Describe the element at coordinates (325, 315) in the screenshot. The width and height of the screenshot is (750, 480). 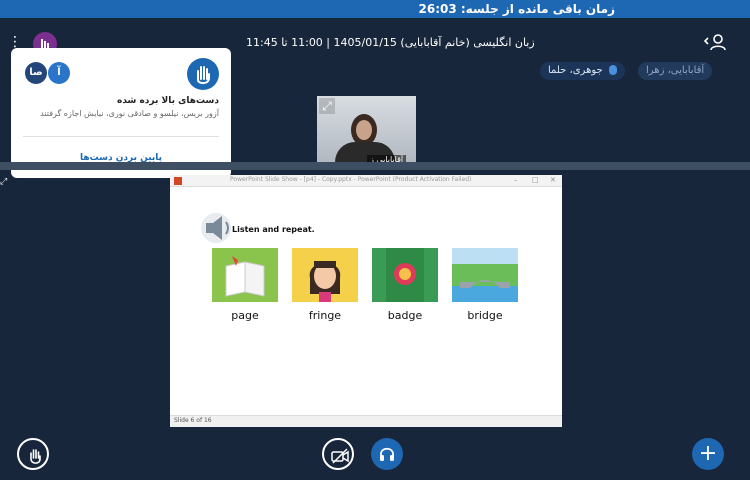
I see `flashcard-word: fringe` at that location.